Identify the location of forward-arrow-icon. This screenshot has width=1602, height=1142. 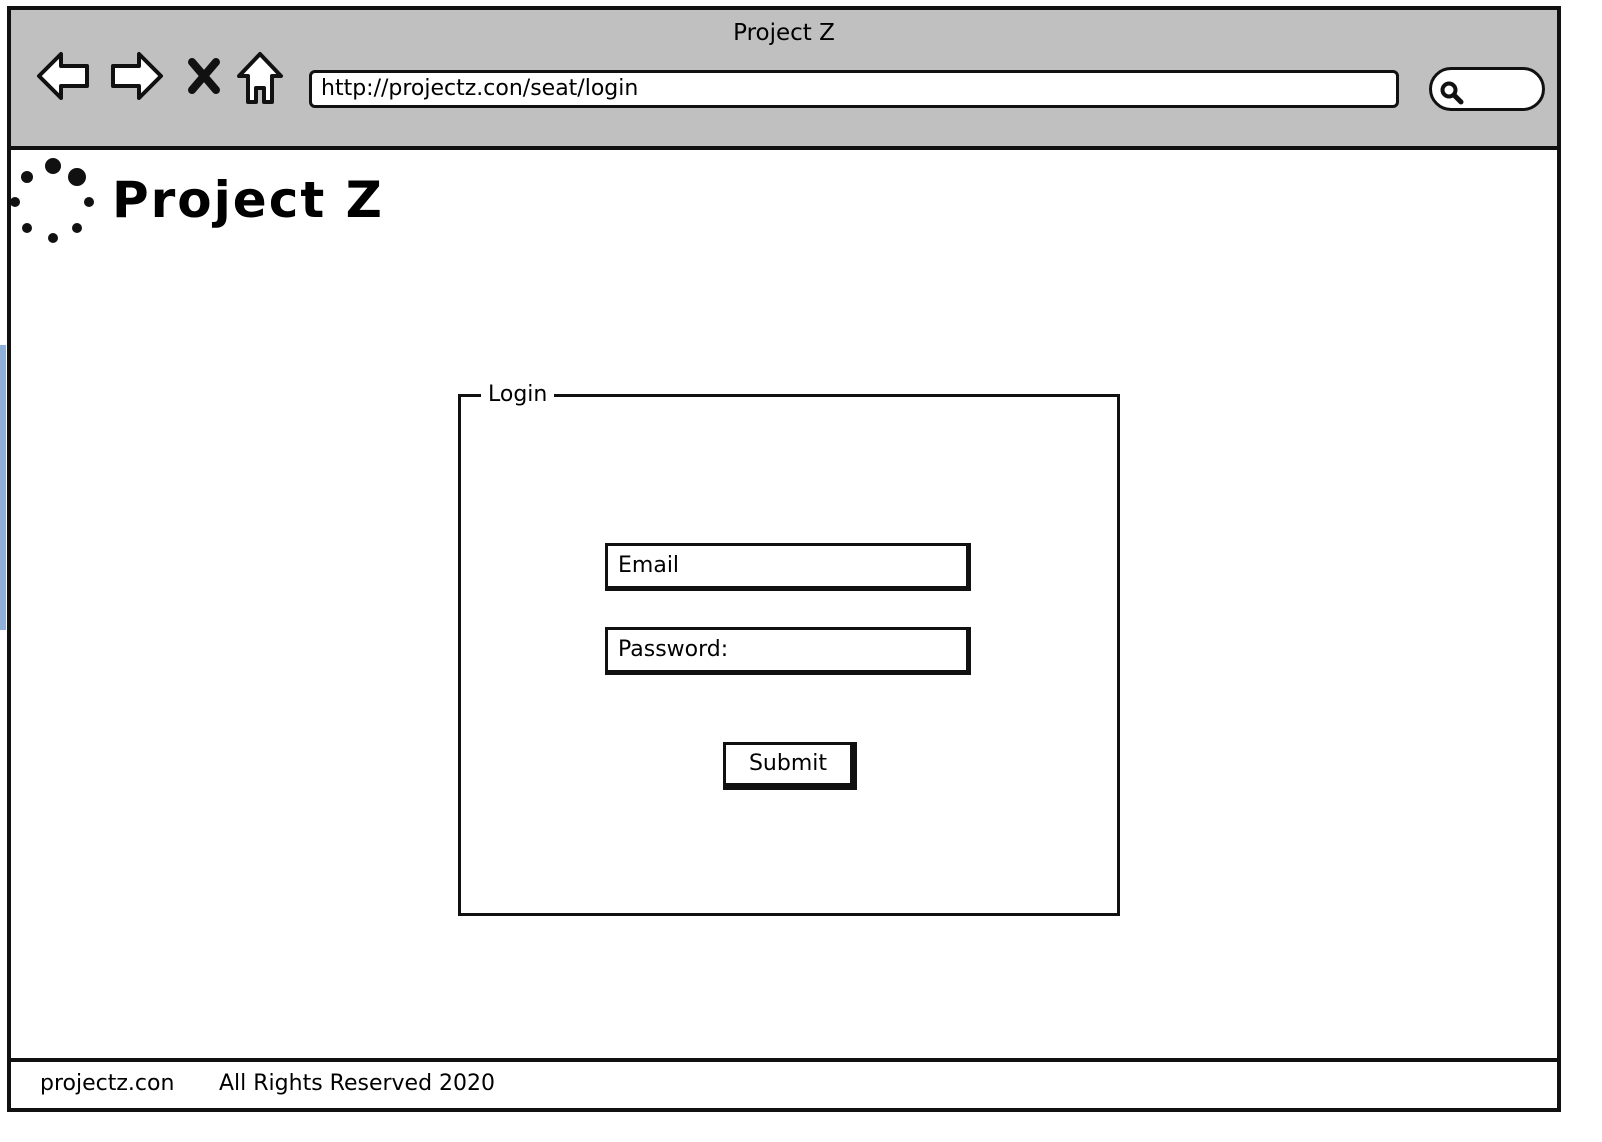
(136, 76).